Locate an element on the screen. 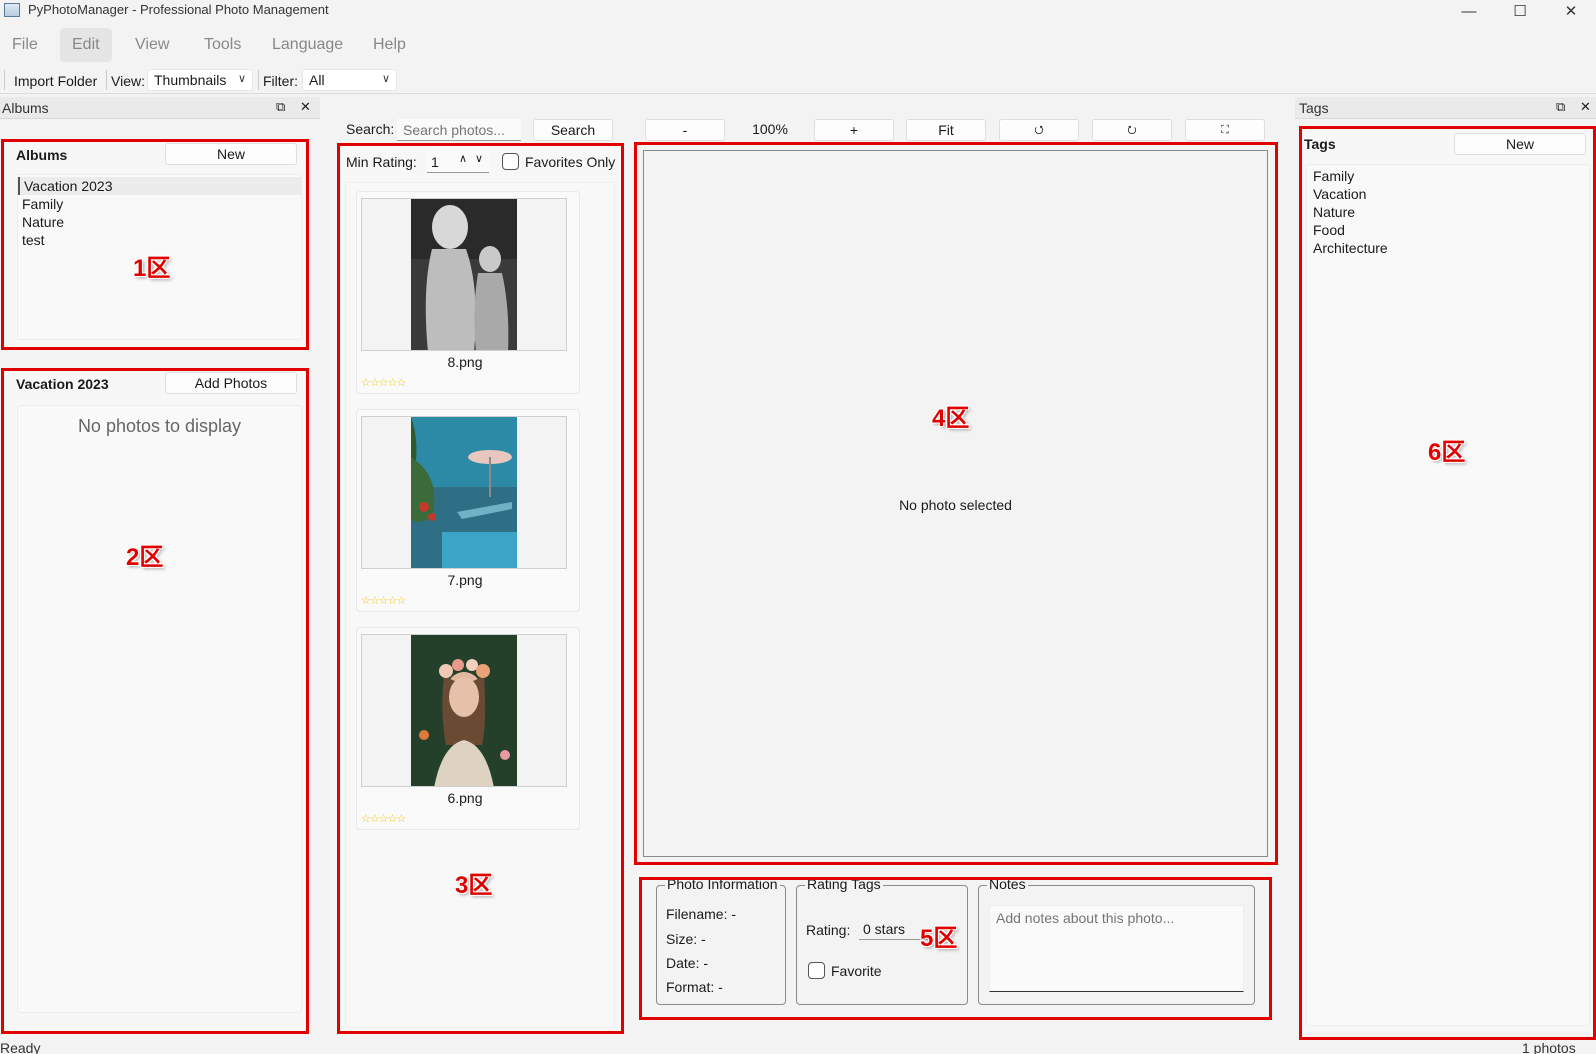 Image resolution: width=1596 pixels, height=1054 pixels. view-label: View: is located at coordinates (128, 81).